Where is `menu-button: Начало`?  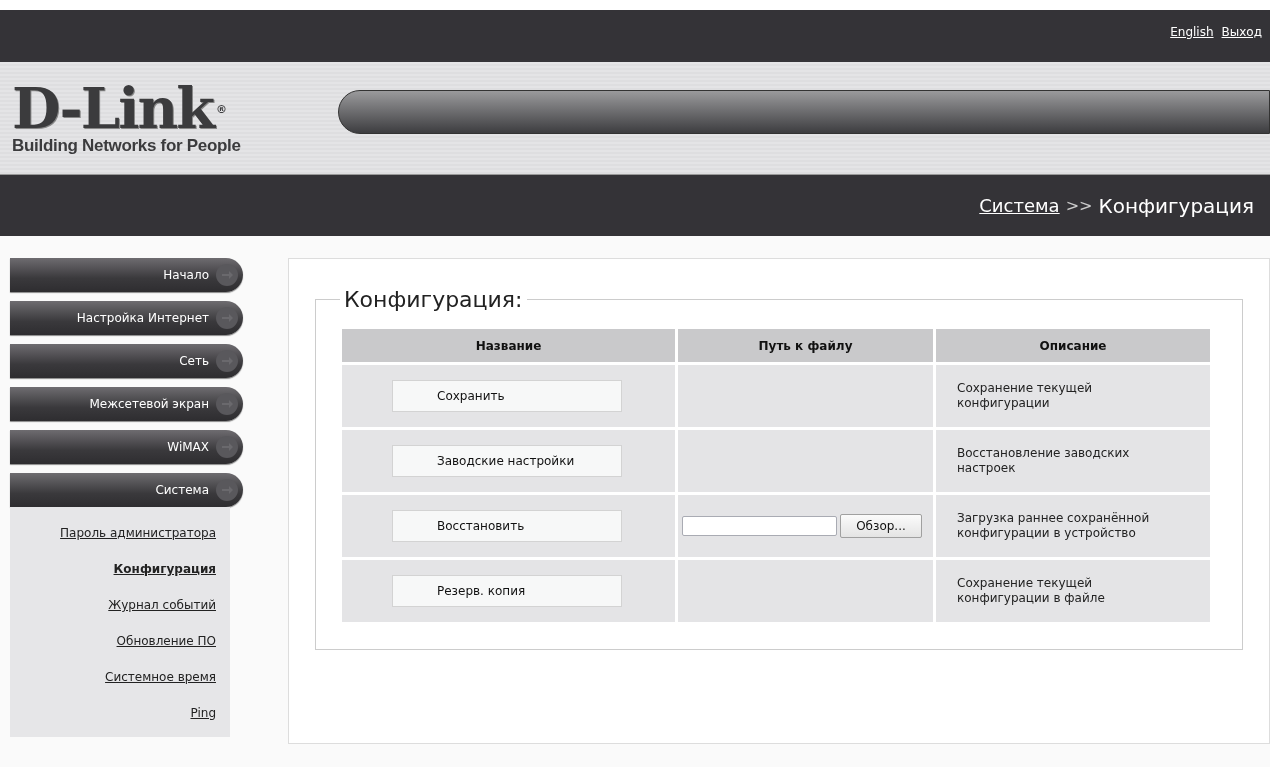
menu-button: Начало is located at coordinates (126, 275).